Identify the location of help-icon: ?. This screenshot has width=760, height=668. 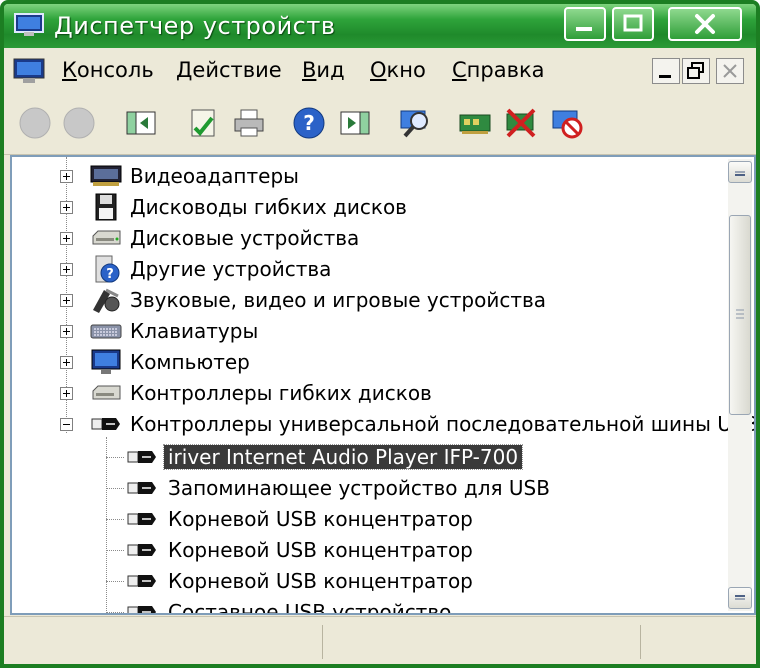
(309, 123).